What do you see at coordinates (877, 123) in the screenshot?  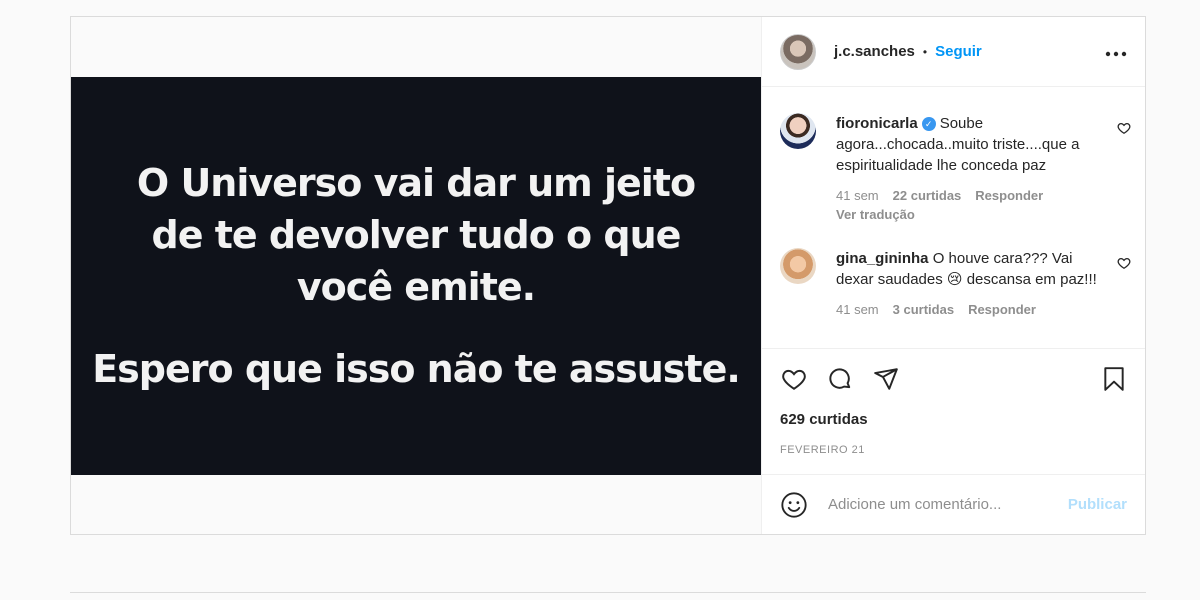 I see `commenter-username: fioronicarla` at bounding box center [877, 123].